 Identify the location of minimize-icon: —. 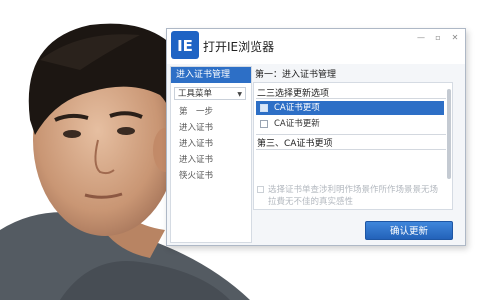
(421, 38).